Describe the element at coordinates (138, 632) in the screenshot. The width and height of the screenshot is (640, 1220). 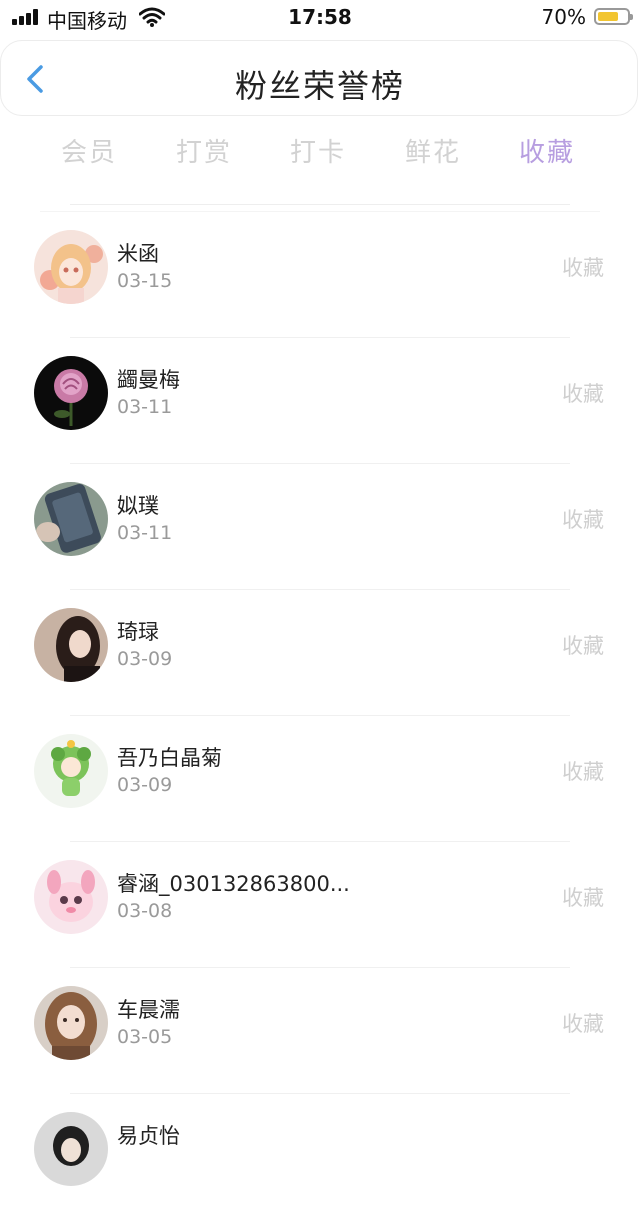
I see `fan-name: 琦琭` at that location.